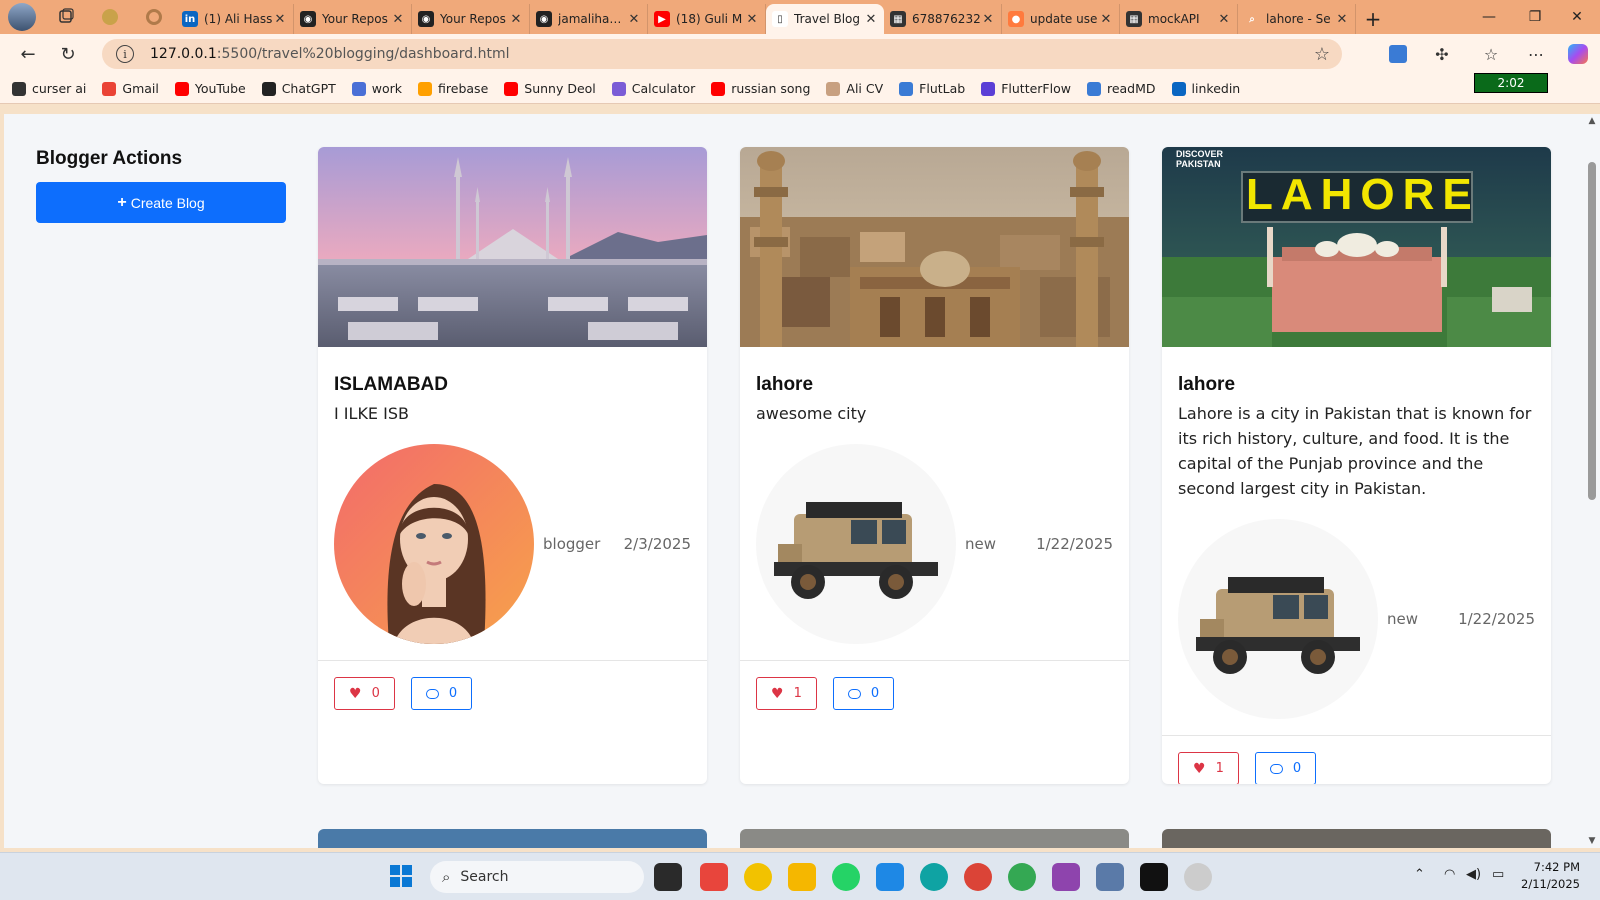 The width and height of the screenshot is (1600, 900). I want to click on anydesk-icon, so click(714, 877).